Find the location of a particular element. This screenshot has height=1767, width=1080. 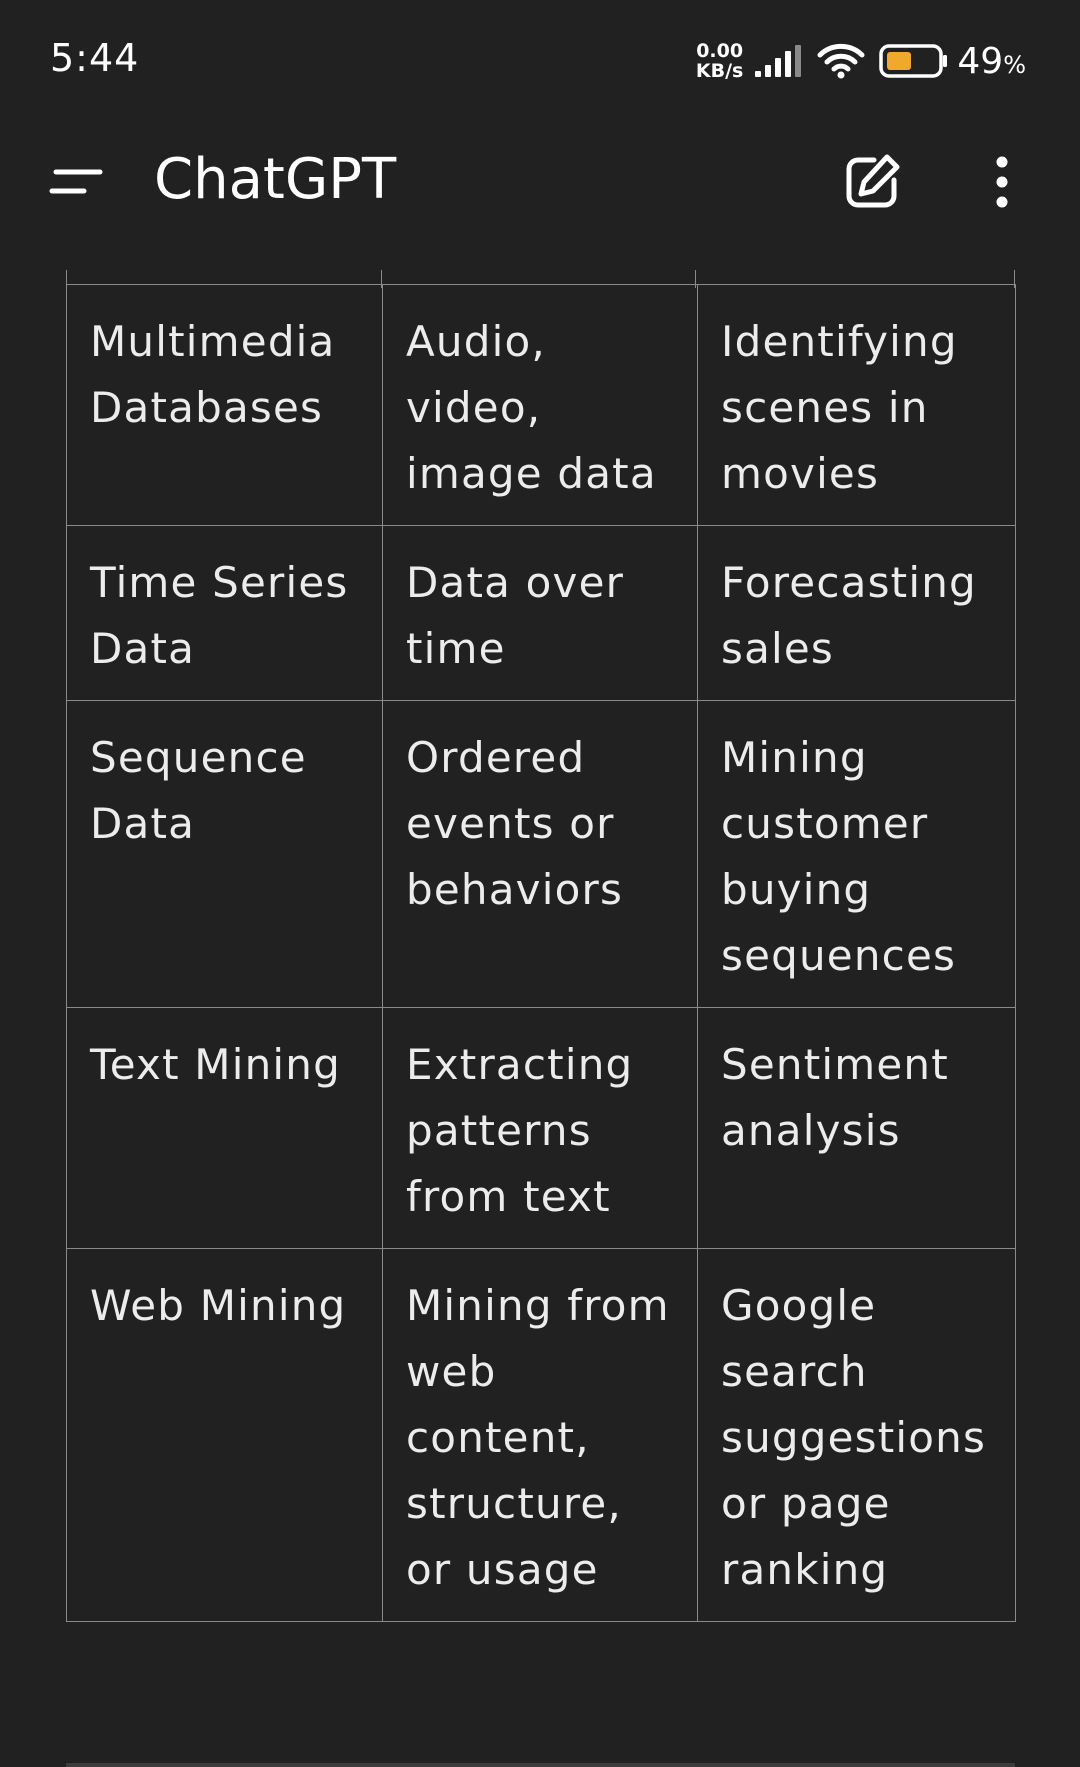

network-speed-value: 0.00 is located at coordinates (720, 51).